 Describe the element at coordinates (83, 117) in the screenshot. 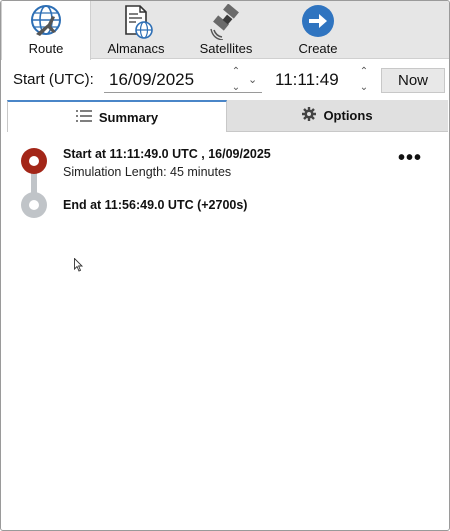

I see `list-icon` at that location.